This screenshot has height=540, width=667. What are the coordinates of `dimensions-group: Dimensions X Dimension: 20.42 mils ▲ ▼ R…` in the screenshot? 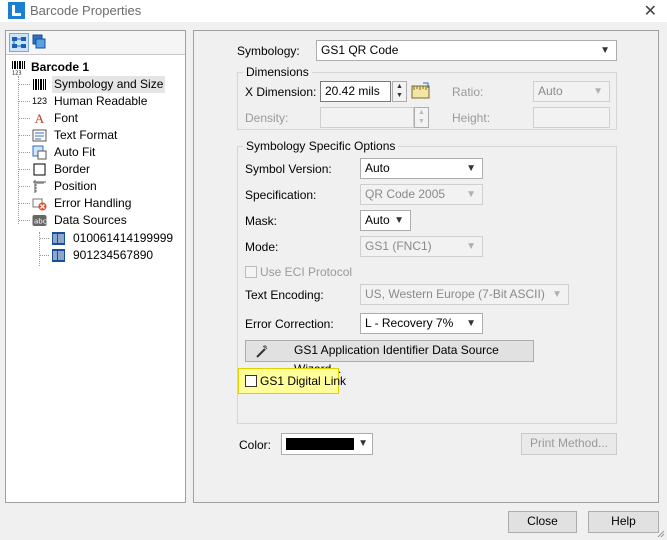 It's located at (427, 97).